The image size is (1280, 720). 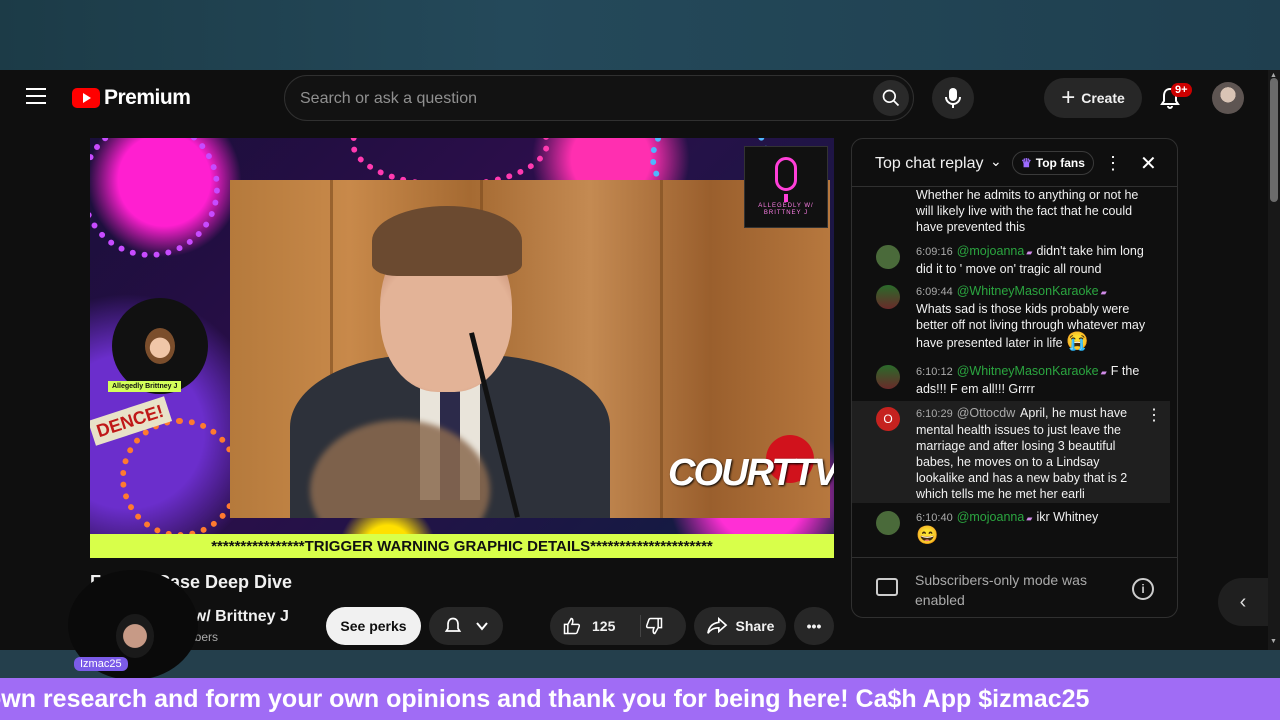 I want to click on chat-title: Top chat replay, so click(x=929, y=164).